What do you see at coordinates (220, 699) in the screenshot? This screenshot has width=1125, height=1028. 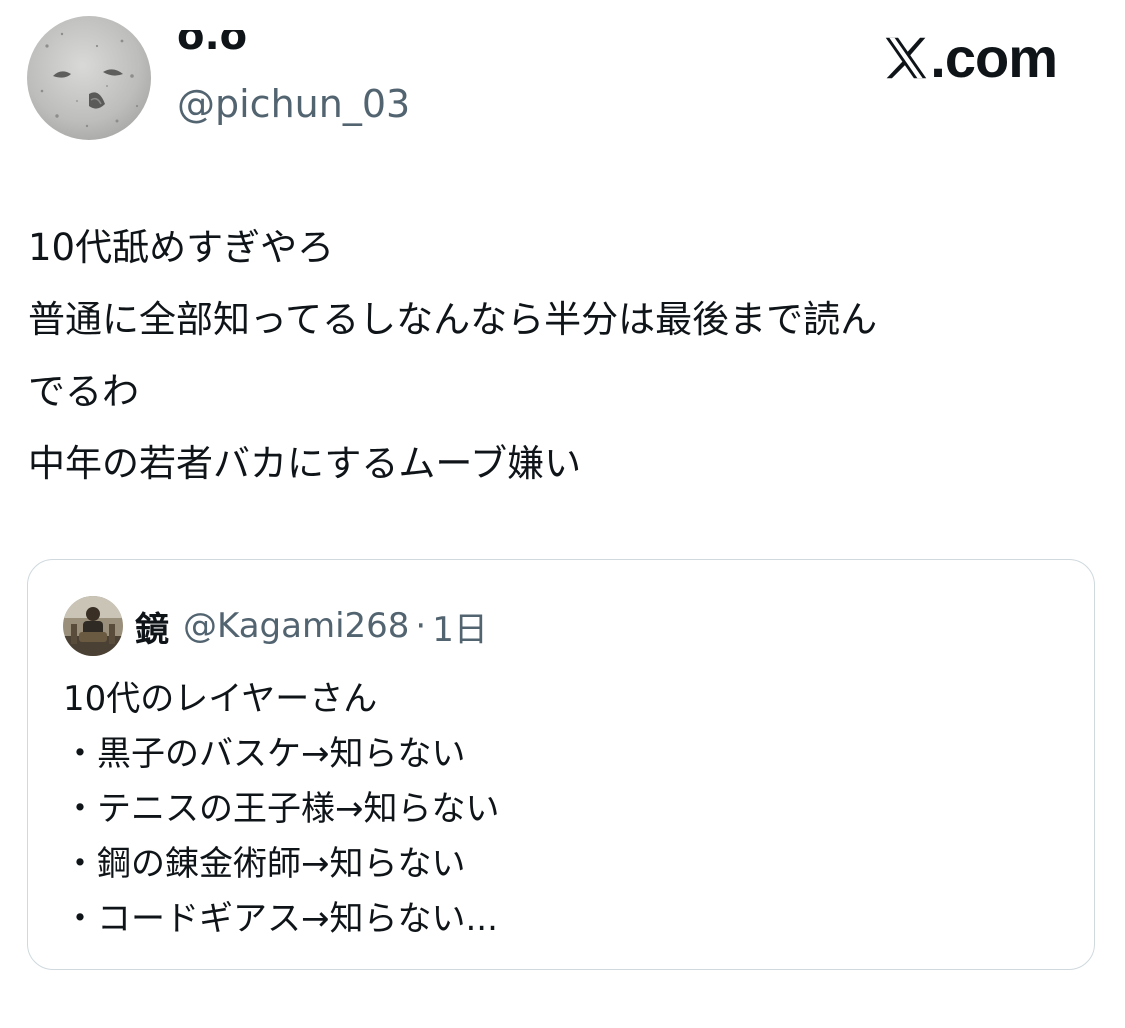 I see `quoted-line: 10代のレイヤーさん` at bounding box center [220, 699].